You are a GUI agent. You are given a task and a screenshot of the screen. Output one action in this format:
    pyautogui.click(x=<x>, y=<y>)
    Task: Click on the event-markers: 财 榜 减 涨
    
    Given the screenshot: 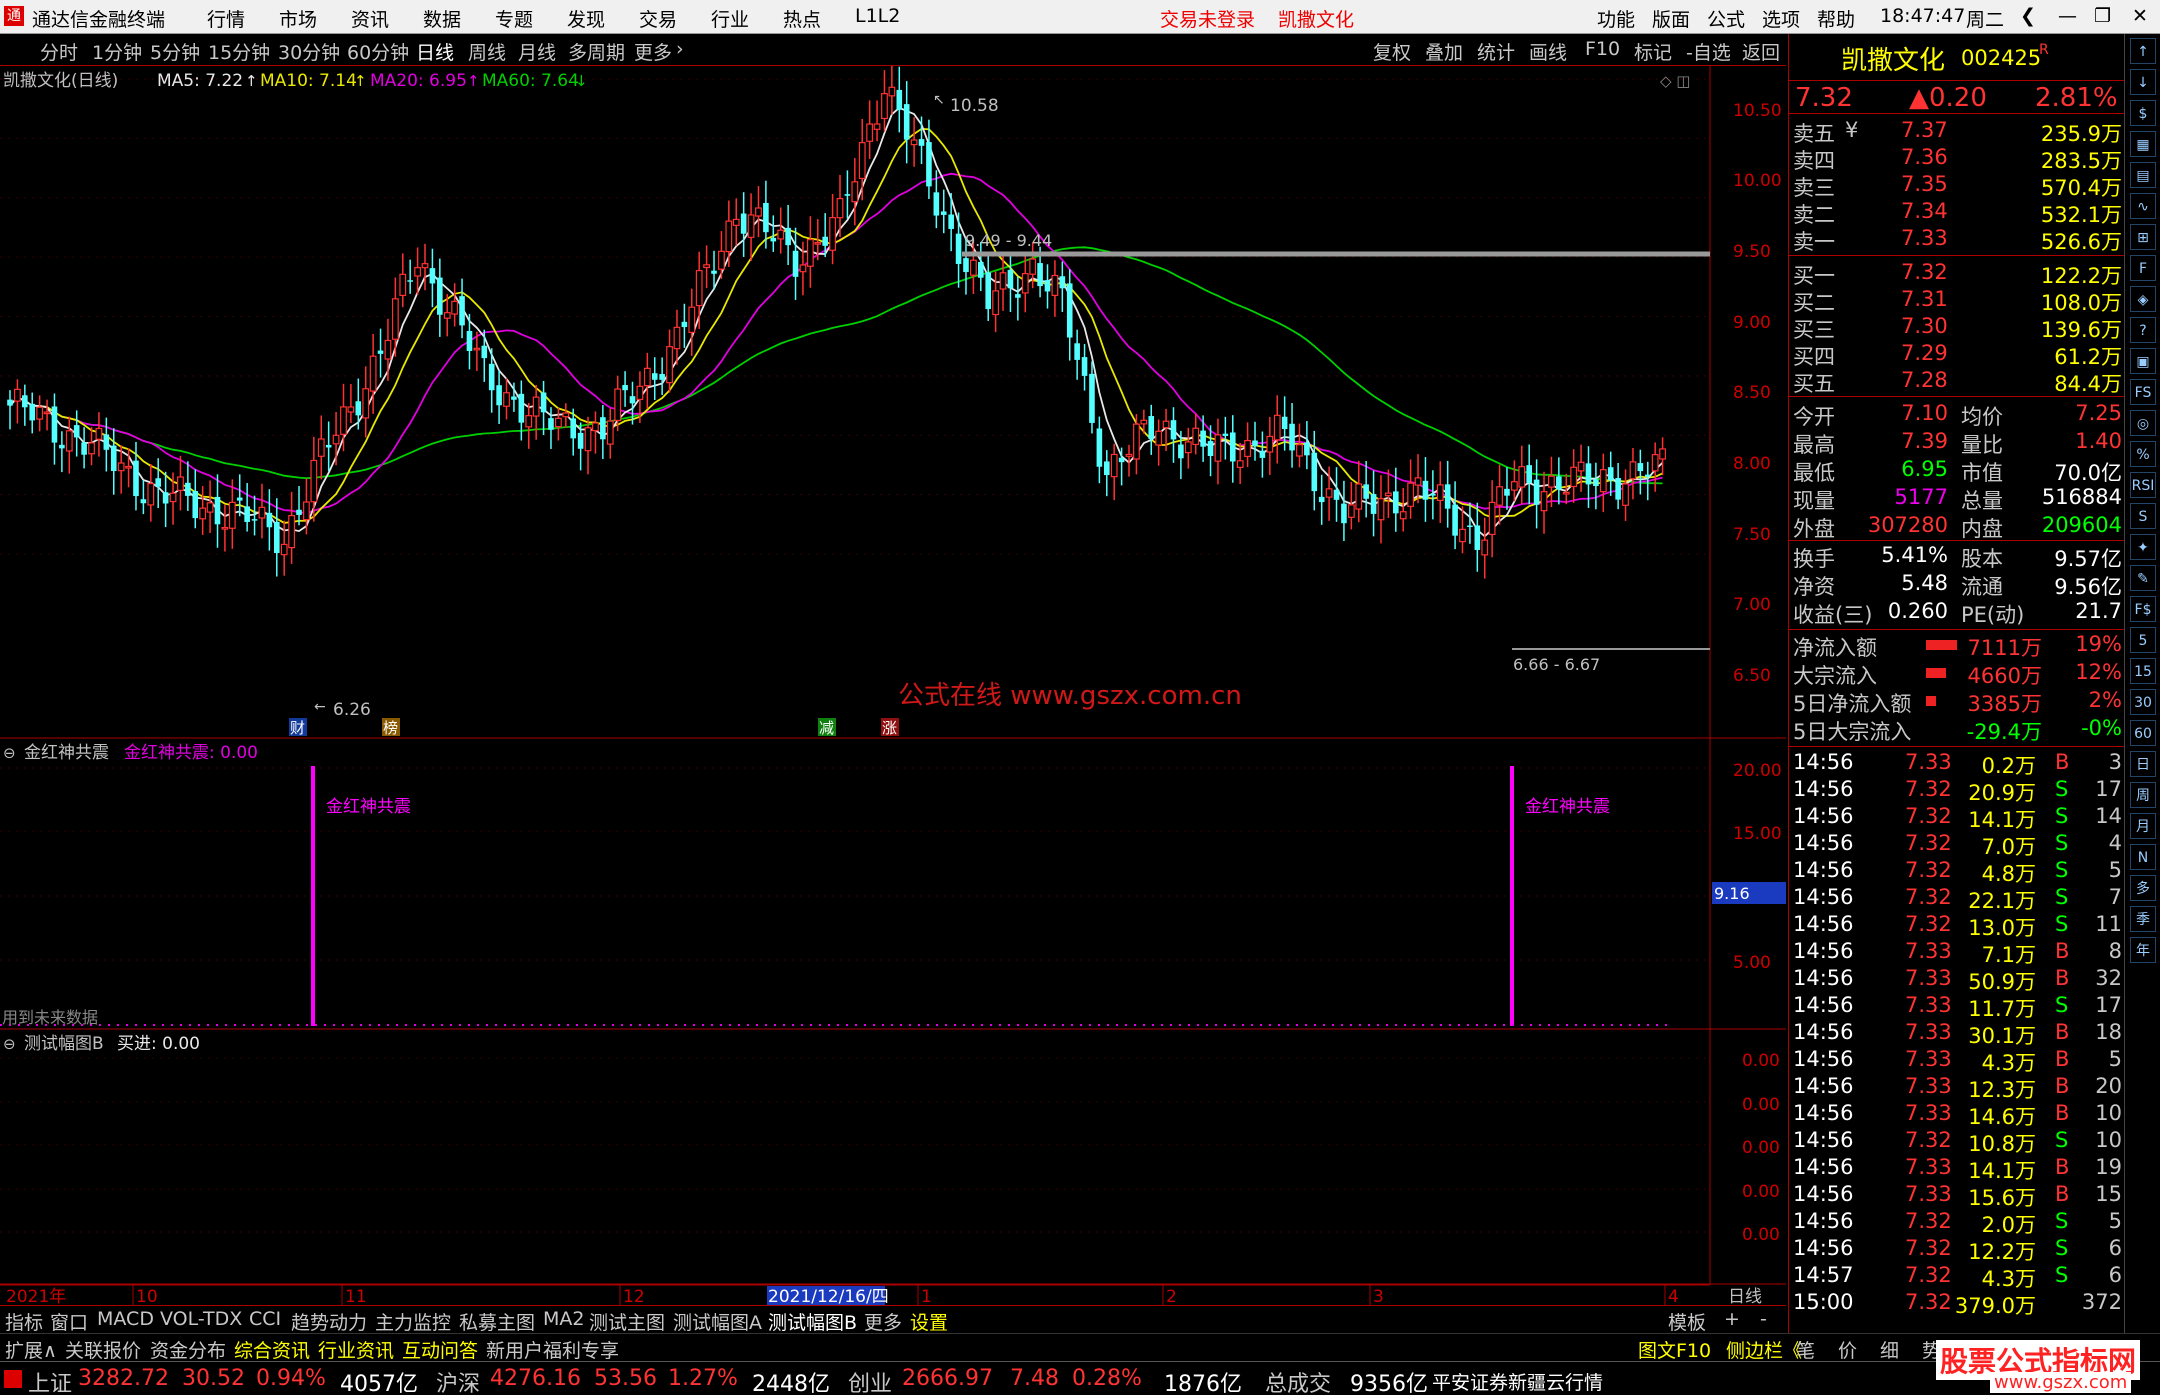 What is the action you would take?
    pyautogui.click(x=594, y=727)
    